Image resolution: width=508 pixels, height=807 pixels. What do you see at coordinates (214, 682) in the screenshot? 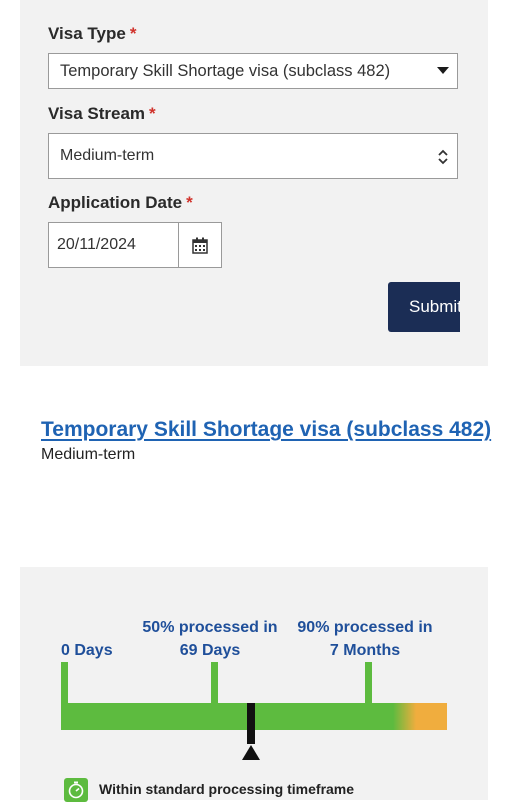
I see `timeline-tick-p50` at bounding box center [214, 682].